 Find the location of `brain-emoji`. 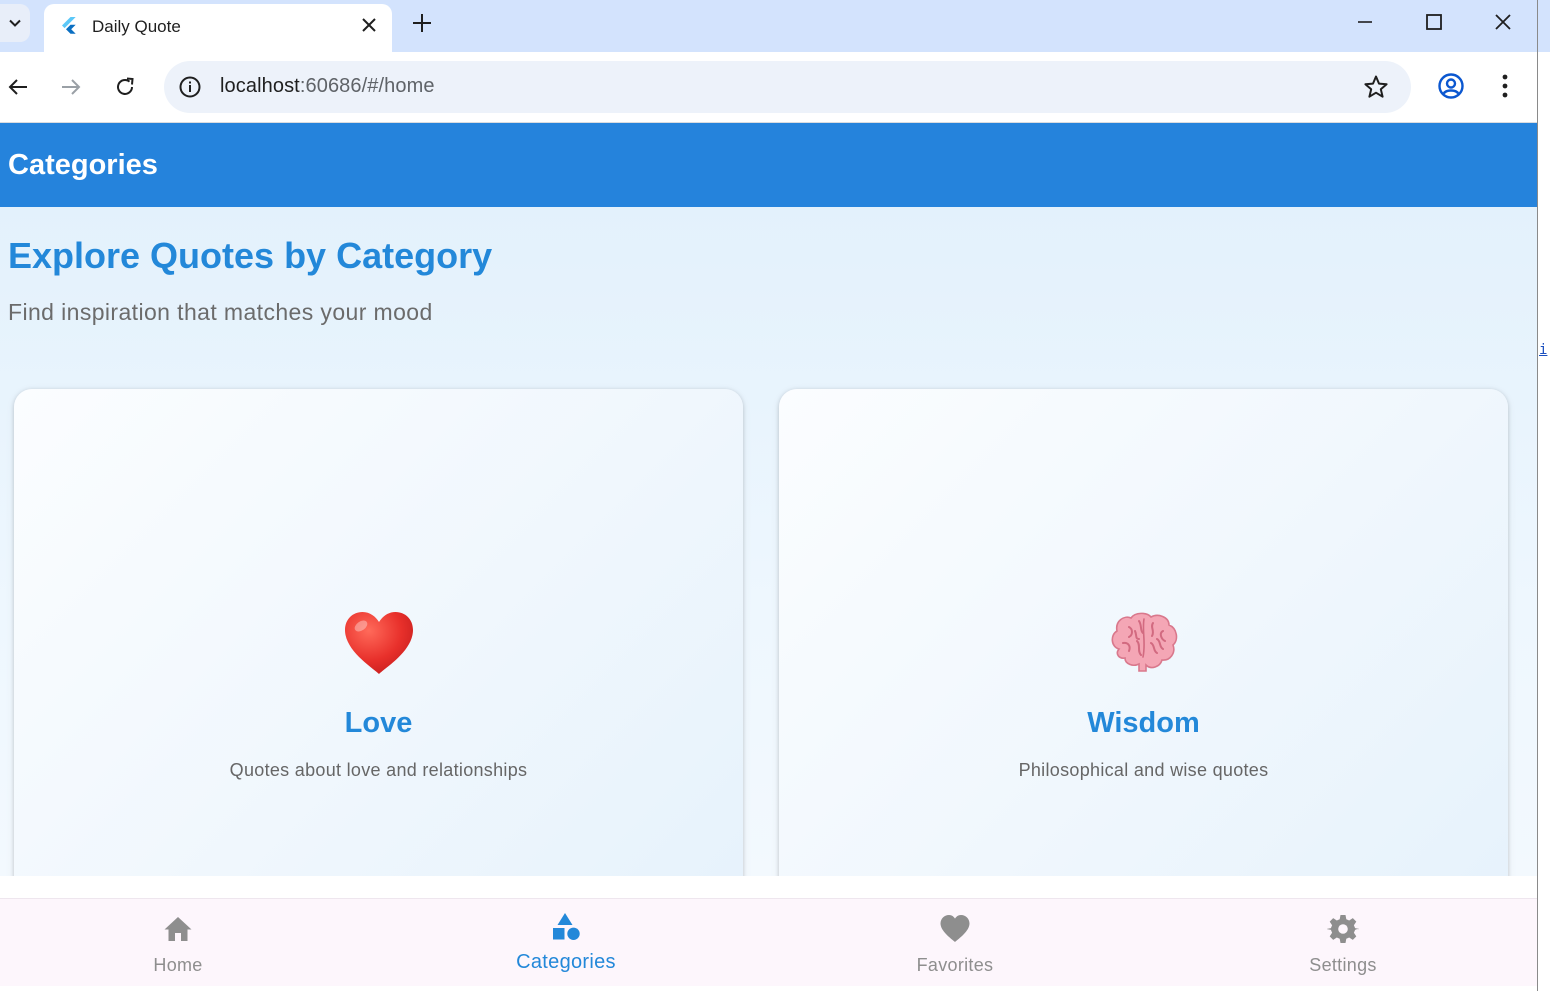

brain-emoji is located at coordinates (1143, 646).